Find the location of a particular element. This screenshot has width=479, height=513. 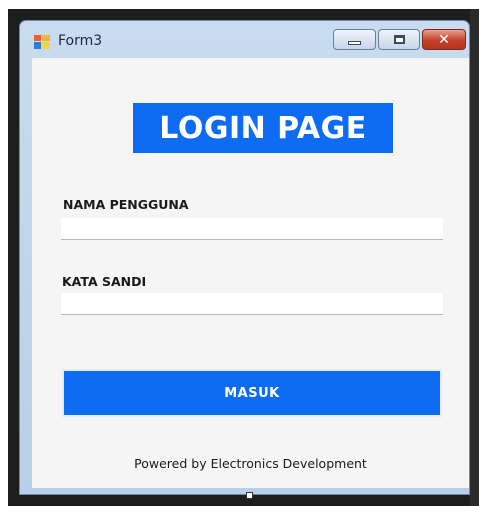

minimize-icon is located at coordinates (354, 42).